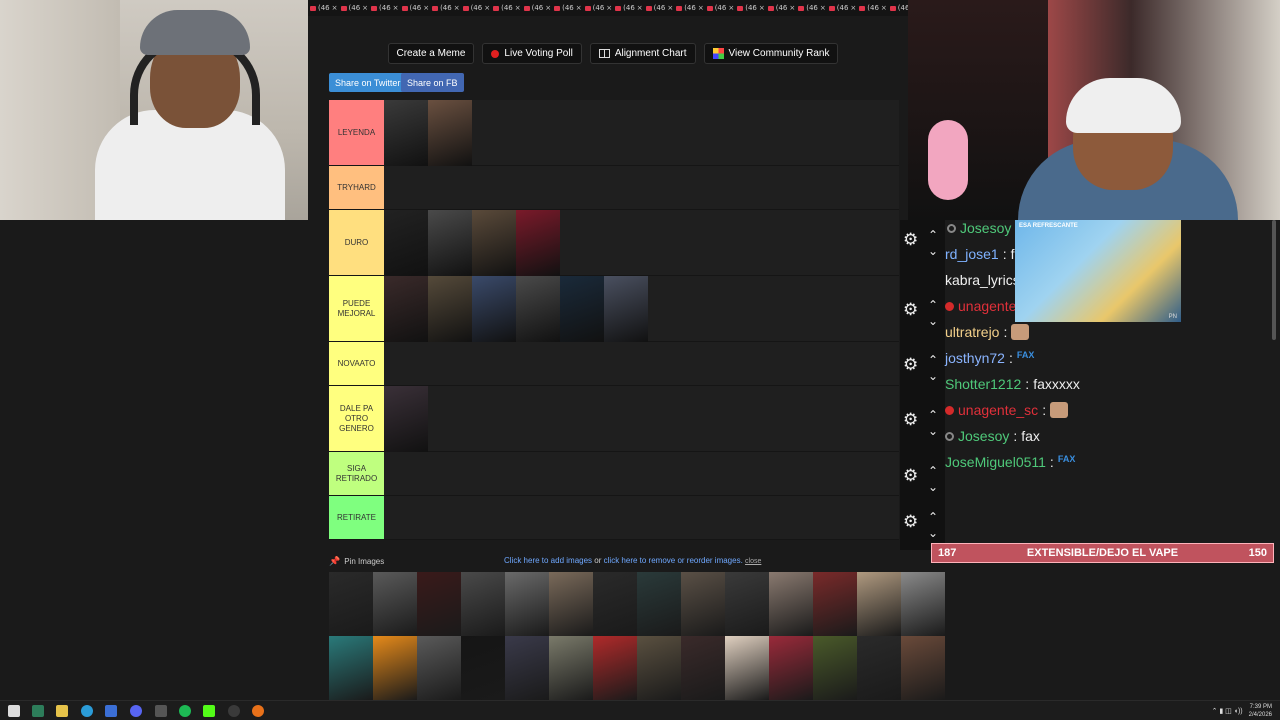 This screenshot has height=720, width=1280. I want to click on chat-username: JoseMiguel0511, so click(995, 462).